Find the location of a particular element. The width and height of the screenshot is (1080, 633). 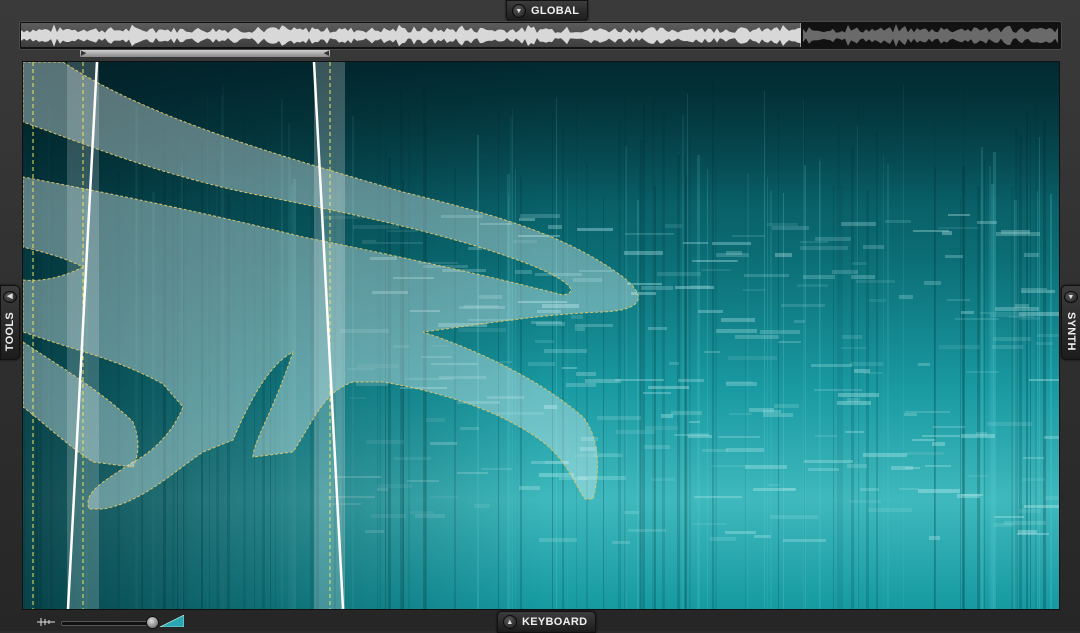

zoom-slider-track is located at coordinates (107, 623).